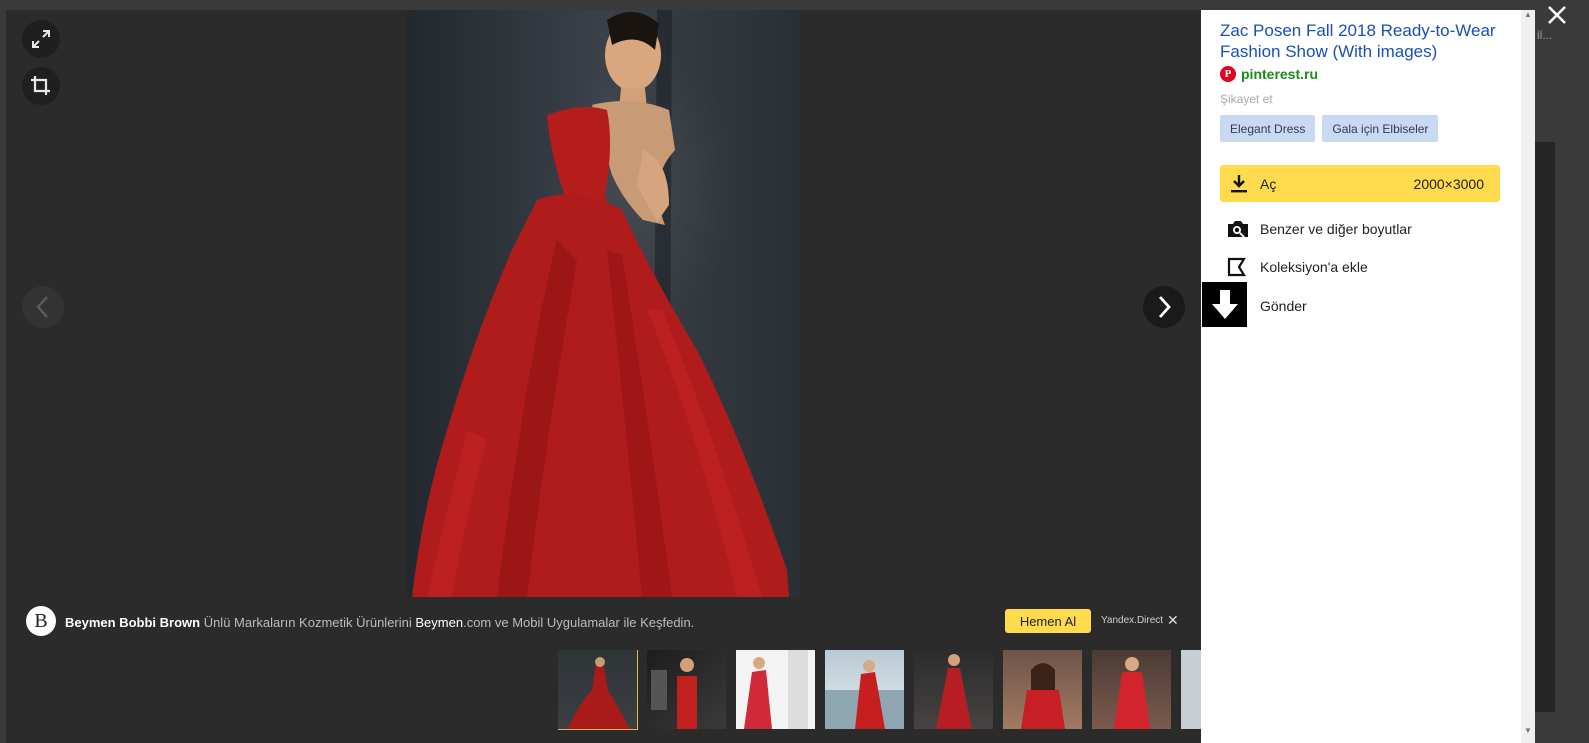 The width and height of the screenshot is (1589, 743). I want to click on close-icon, so click(1557, 15).